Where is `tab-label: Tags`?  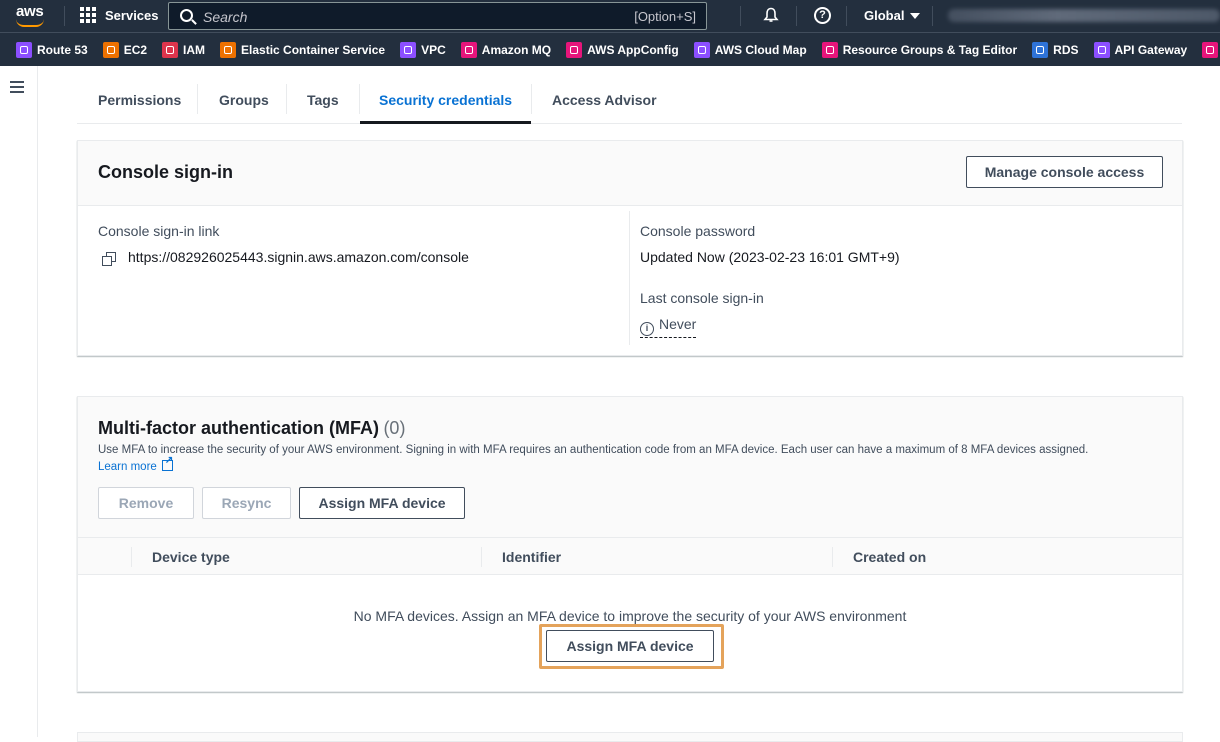 tab-label: Tags is located at coordinates (323, 99).